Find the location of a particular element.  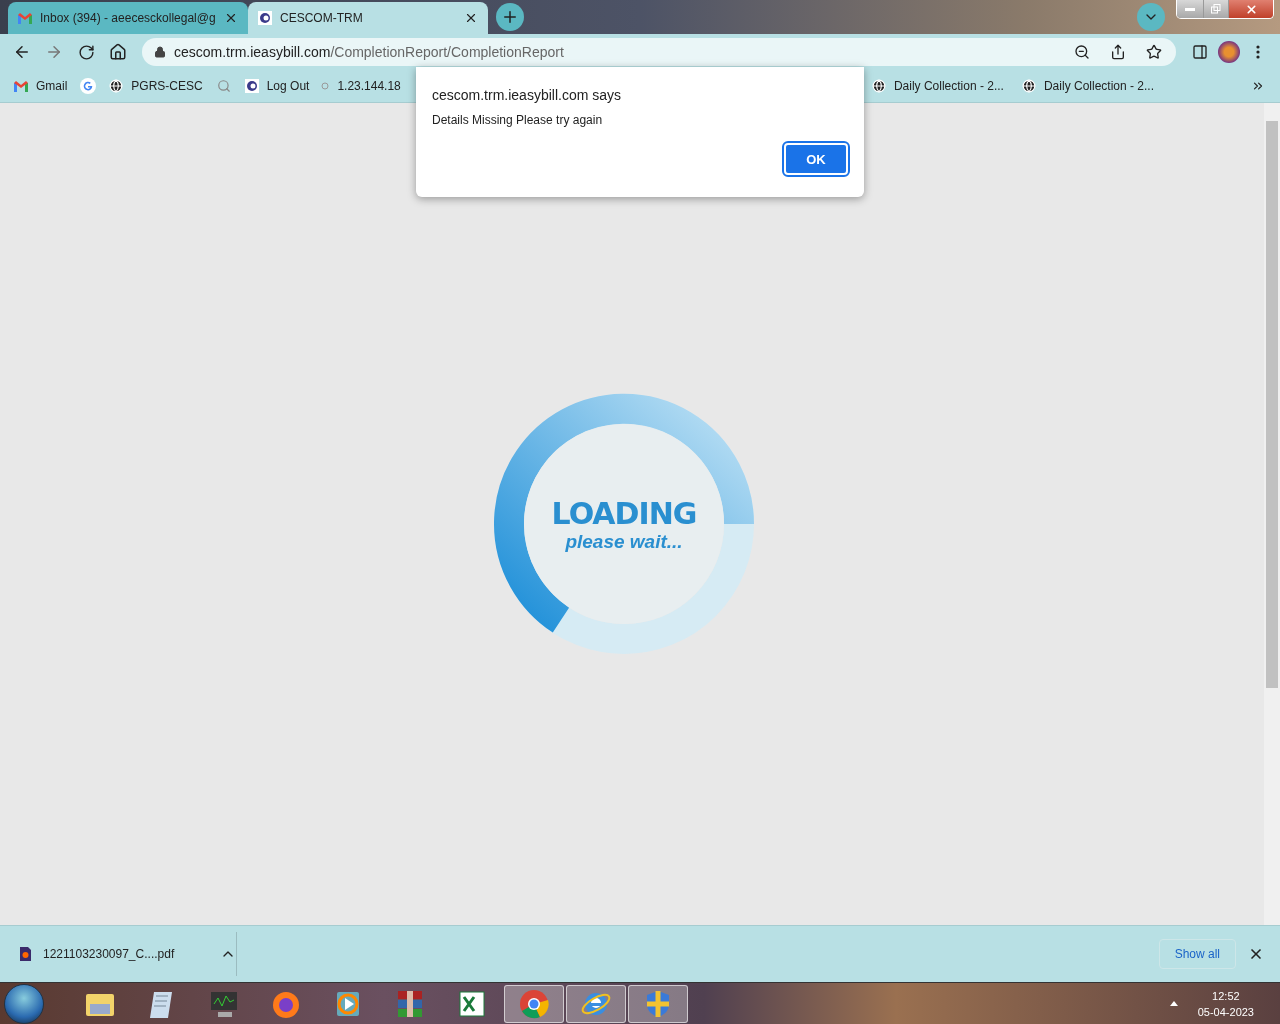

plus-icon is located at coordinates (510, 17).